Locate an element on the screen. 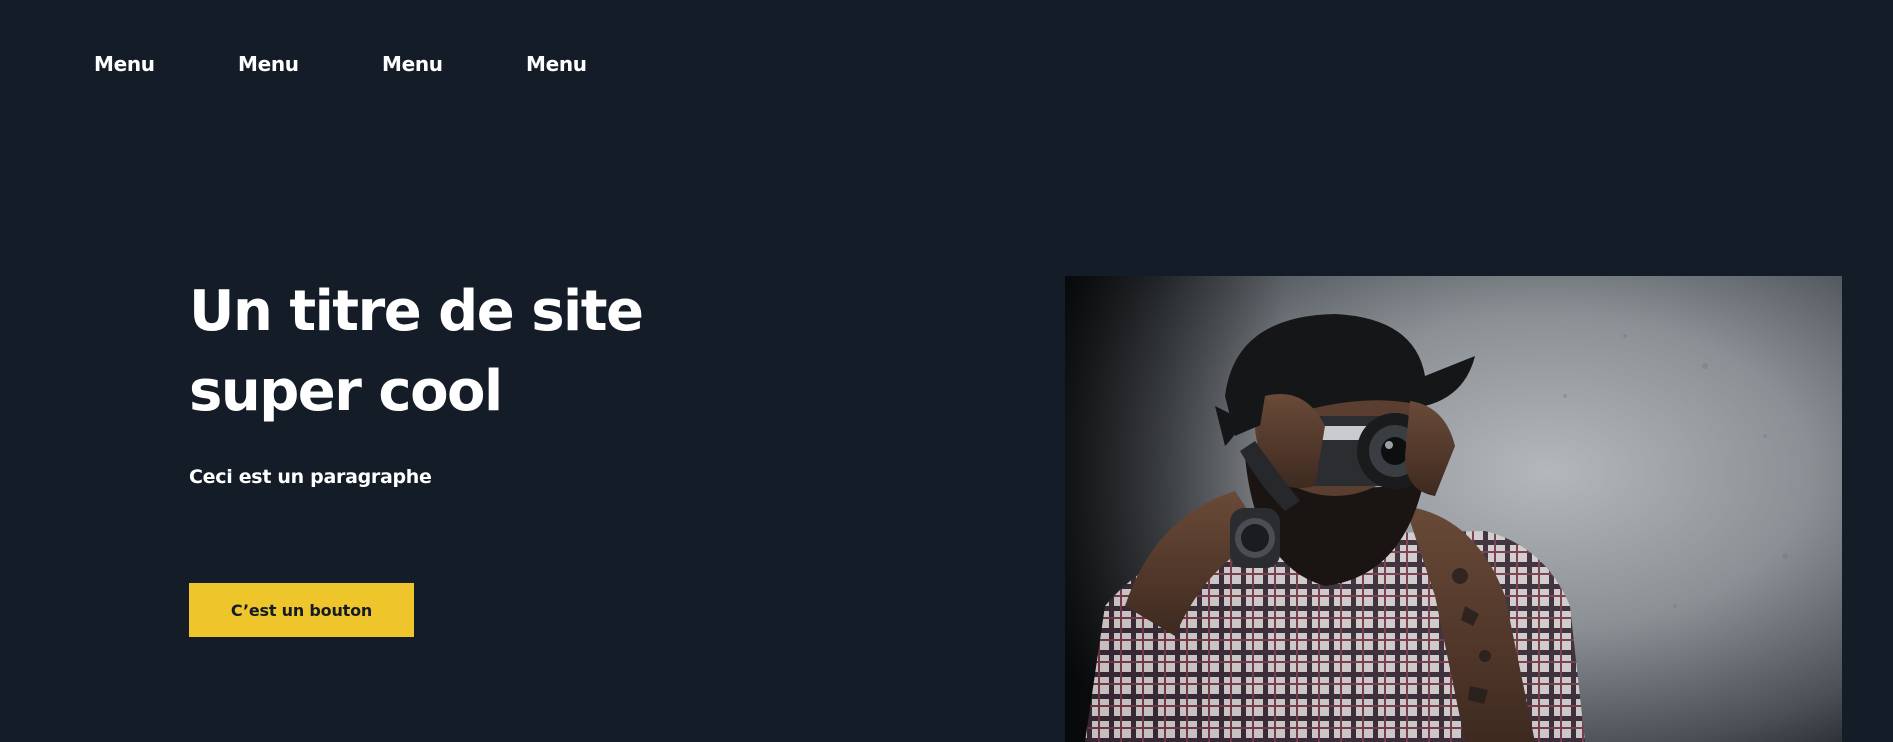 Image resolution: width=1893 pixels, height=742 pixels. hero-title: Un titre de site super cool is located at coordinates (416, 351).